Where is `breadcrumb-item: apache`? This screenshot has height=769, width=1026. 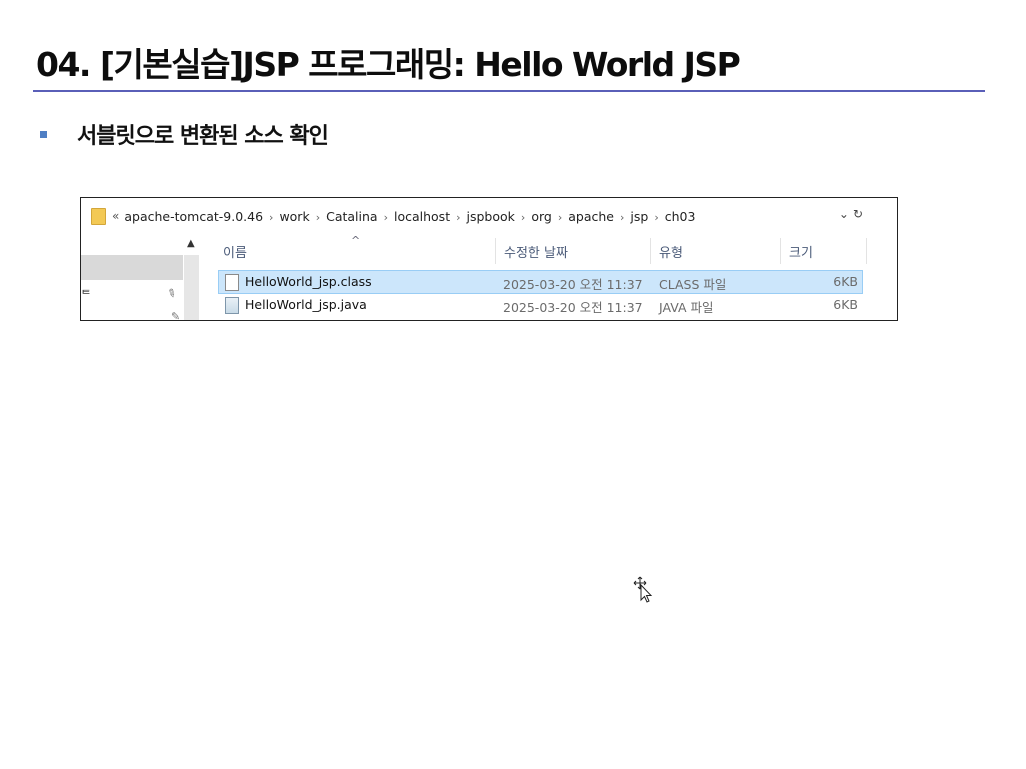
breadcrumb-item: apache is located at coordinates (591, 216).